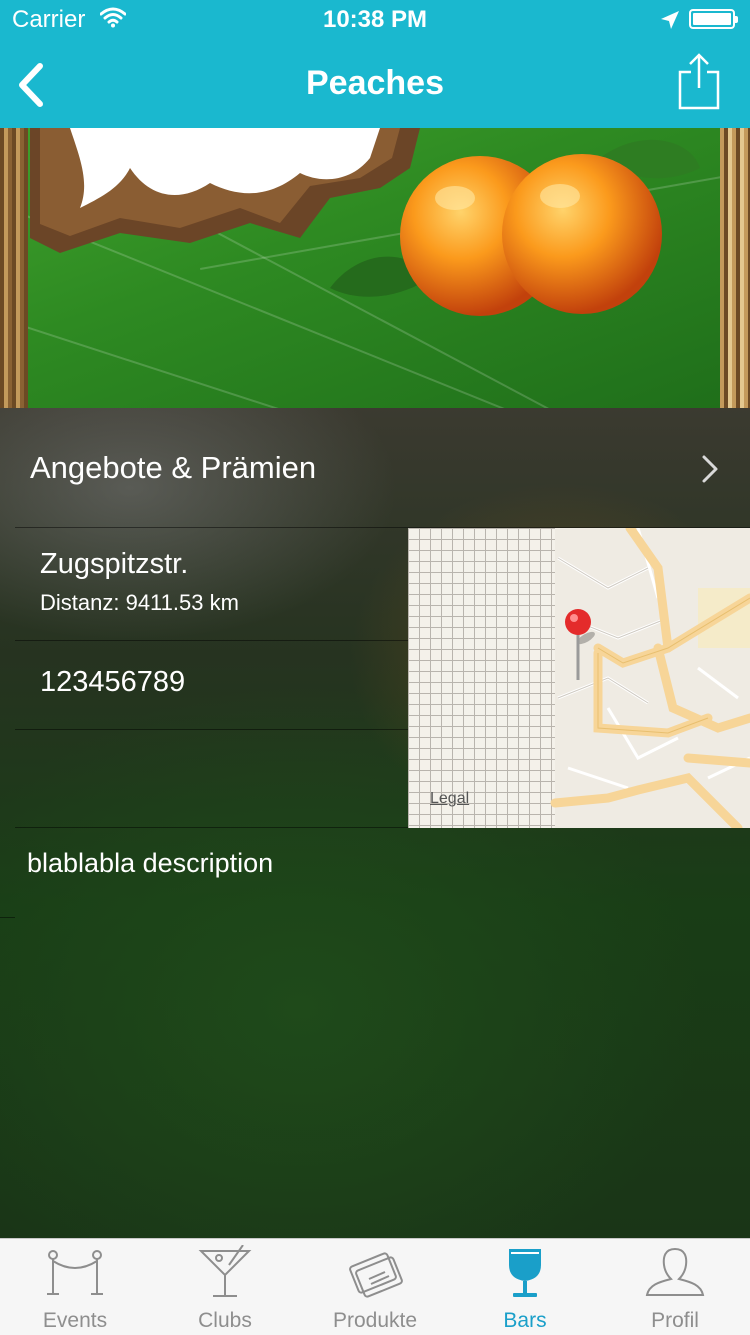 The image size is (750, 1335). Describe the element at coordinates (365, 222) in the screenshot. I see `peaches-logo` at that location.